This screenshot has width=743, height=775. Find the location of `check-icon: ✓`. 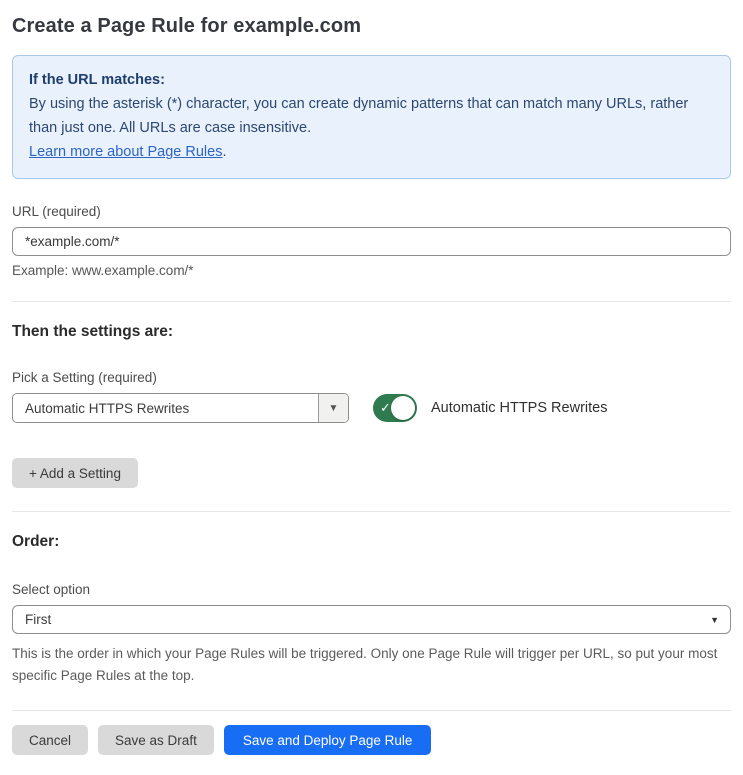

check-icon: ✓ is located at coordinates (385, 408).